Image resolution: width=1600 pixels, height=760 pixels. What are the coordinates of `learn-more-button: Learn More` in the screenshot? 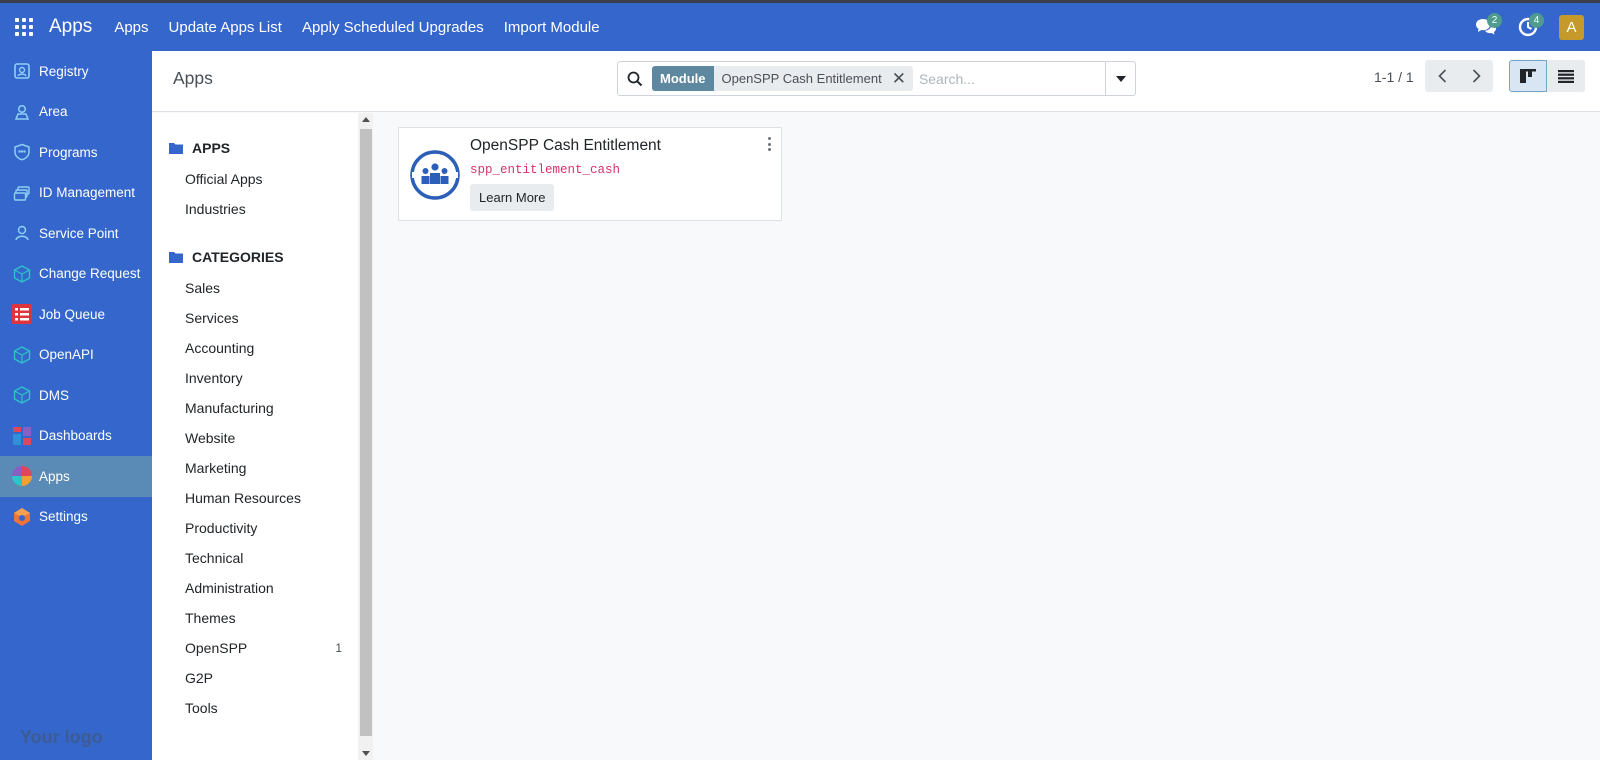 It's located at (512, 197).